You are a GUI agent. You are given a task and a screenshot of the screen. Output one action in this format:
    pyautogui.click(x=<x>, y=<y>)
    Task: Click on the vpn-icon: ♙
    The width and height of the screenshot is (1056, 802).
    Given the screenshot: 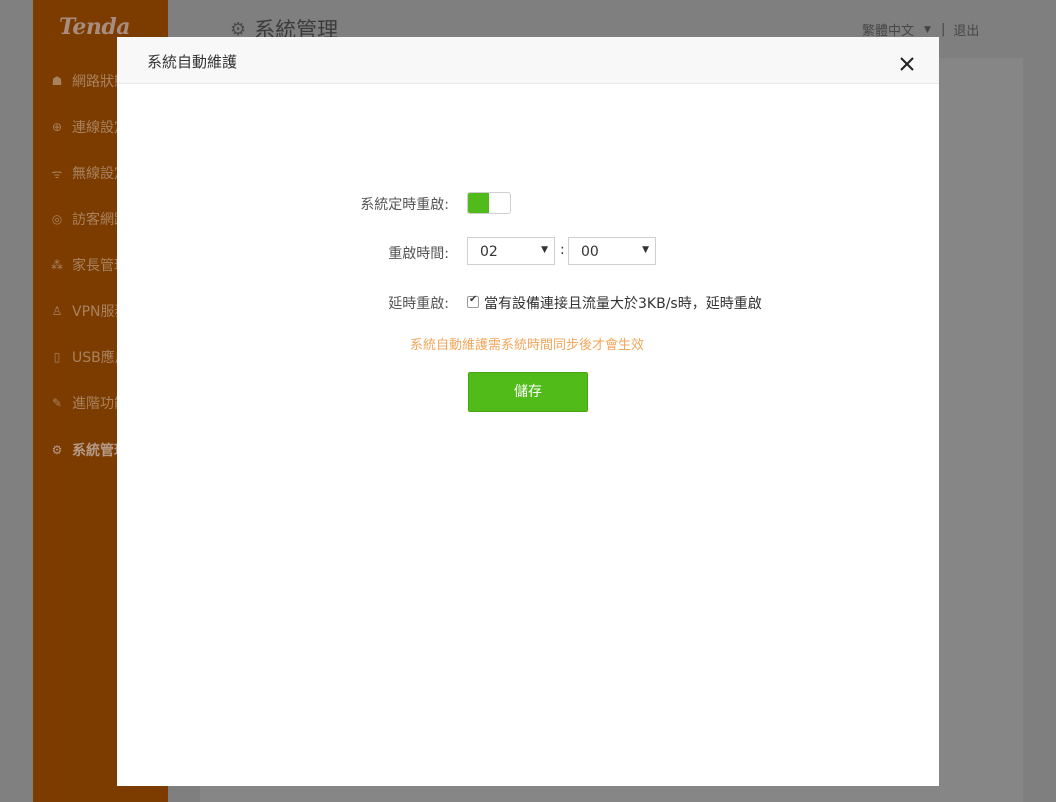 What is the action you would take?
    pyautogui.click(x=57, y=311)
    